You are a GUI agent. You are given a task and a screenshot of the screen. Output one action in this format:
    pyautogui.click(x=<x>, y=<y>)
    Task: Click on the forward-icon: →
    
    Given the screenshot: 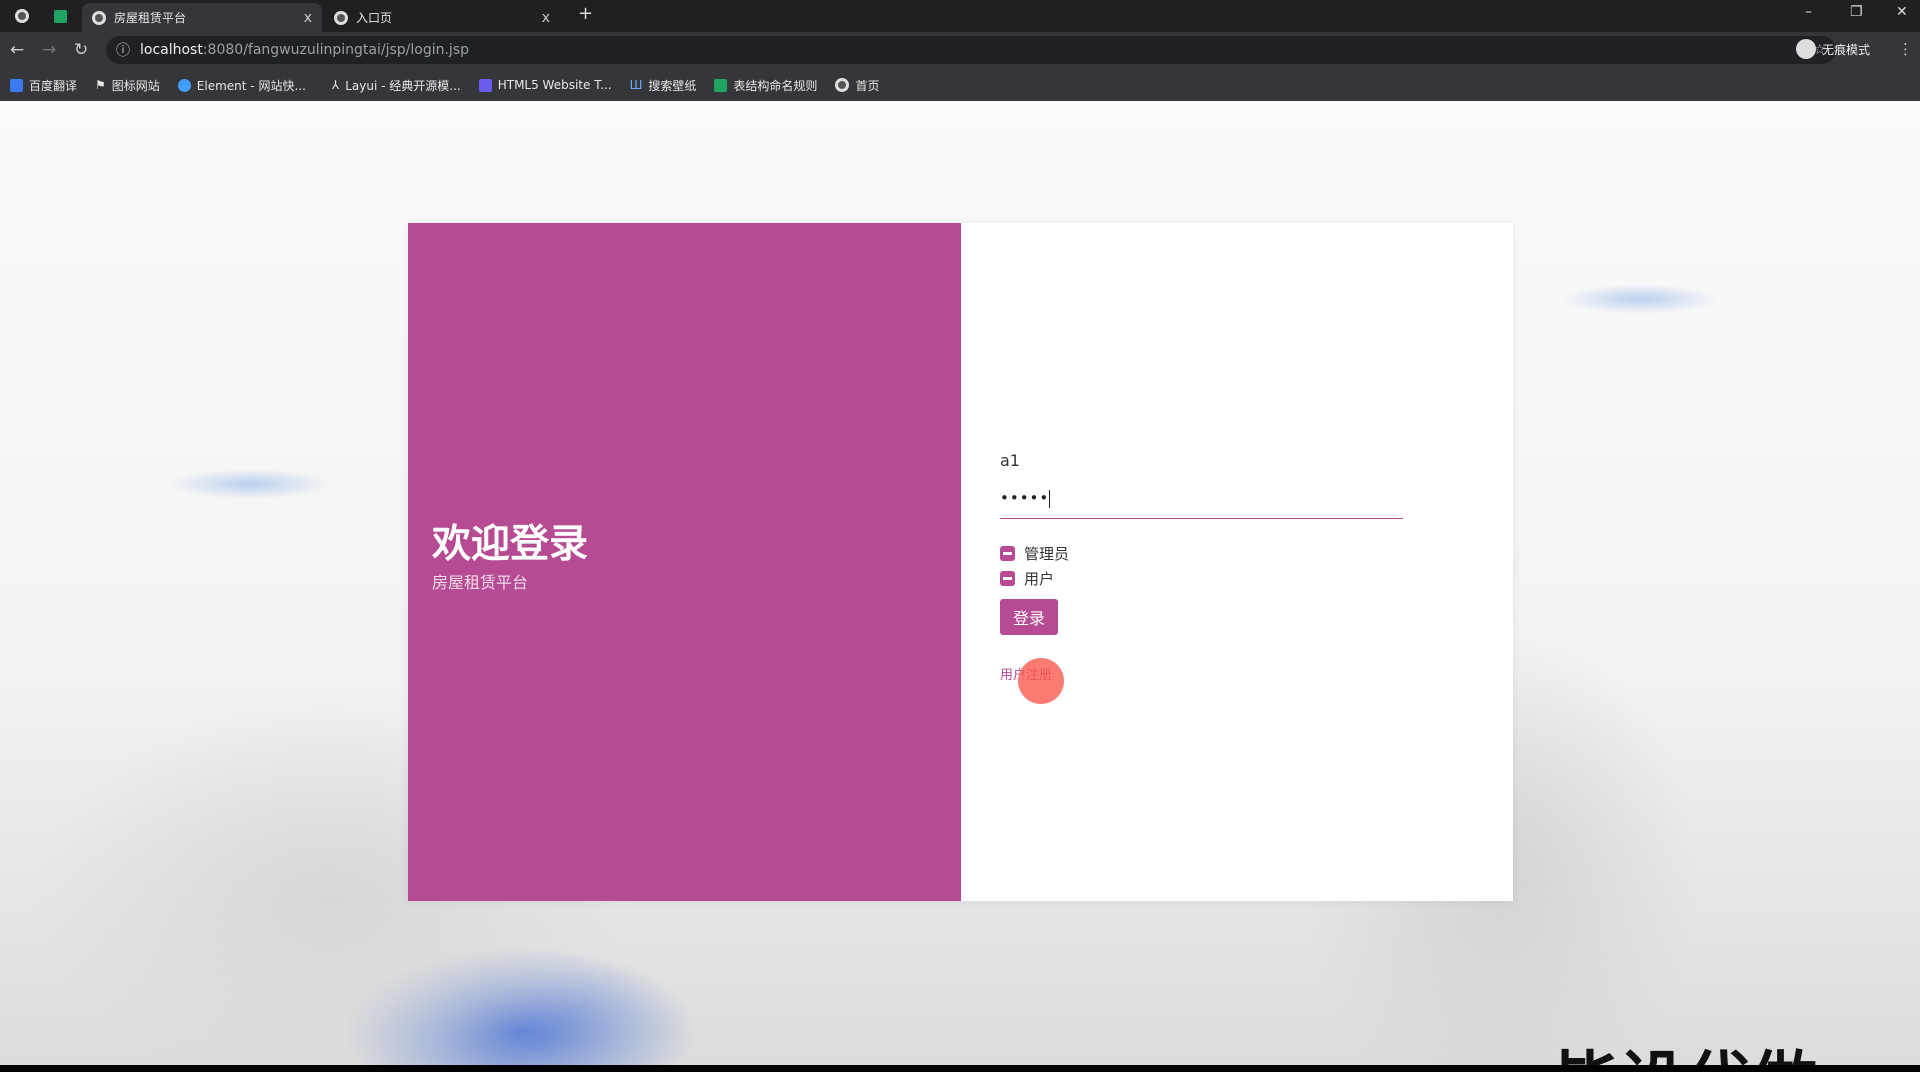 What is the action you would take?
    pyautogui.click(x=49, y=50)
    